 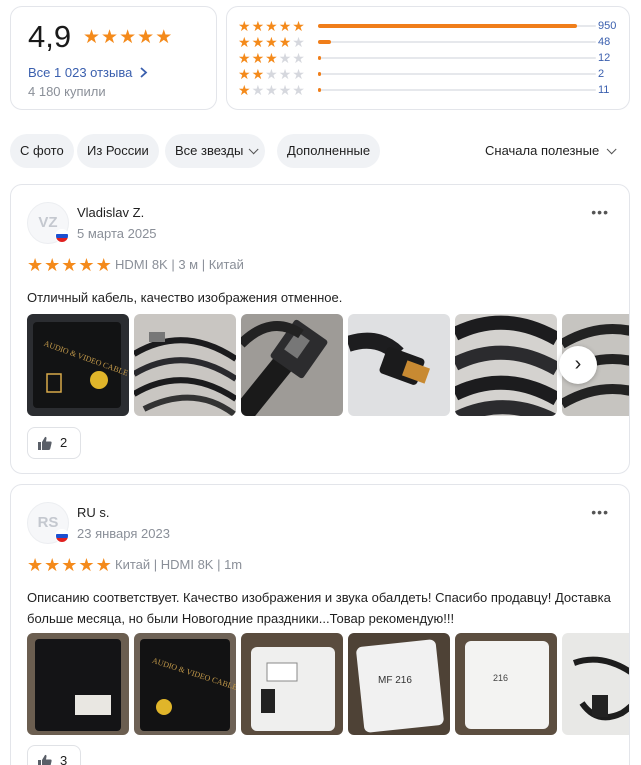 I want to click on filter-with-photo-chip: С фото, so click(x=42, y=151).